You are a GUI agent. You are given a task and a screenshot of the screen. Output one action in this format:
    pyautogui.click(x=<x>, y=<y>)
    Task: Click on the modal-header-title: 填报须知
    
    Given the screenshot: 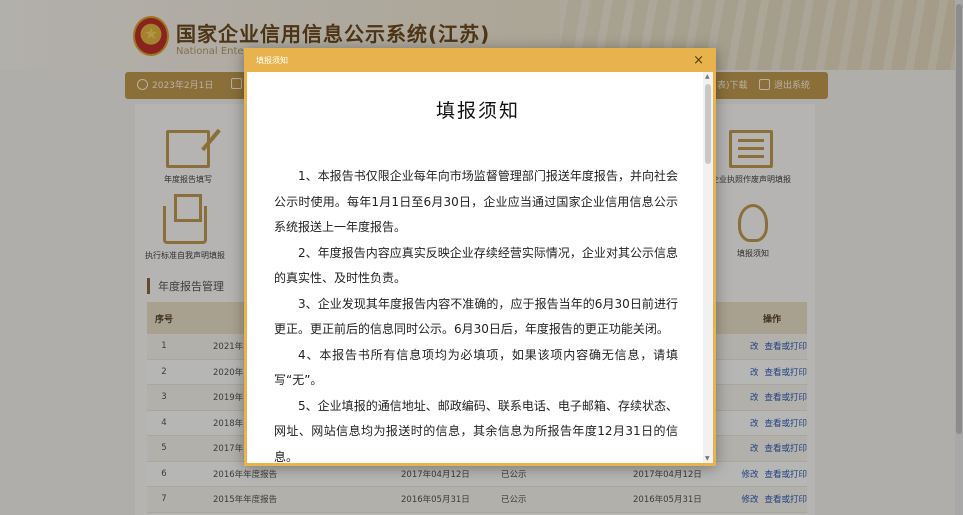 What is the action you would take?
    pyautogui.click(x=272, y=60)
    